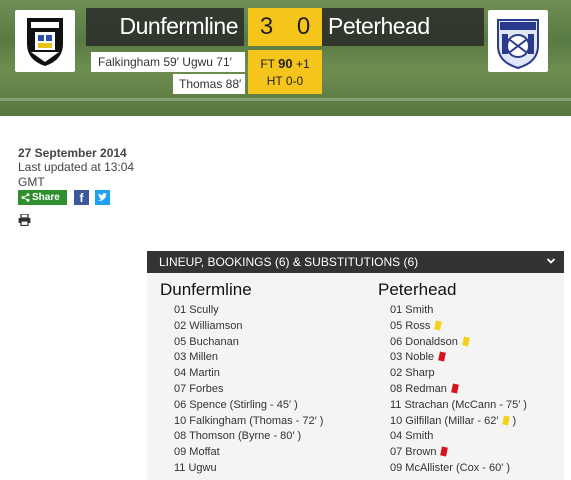  I want to click on print-icon, so click(24, 220).